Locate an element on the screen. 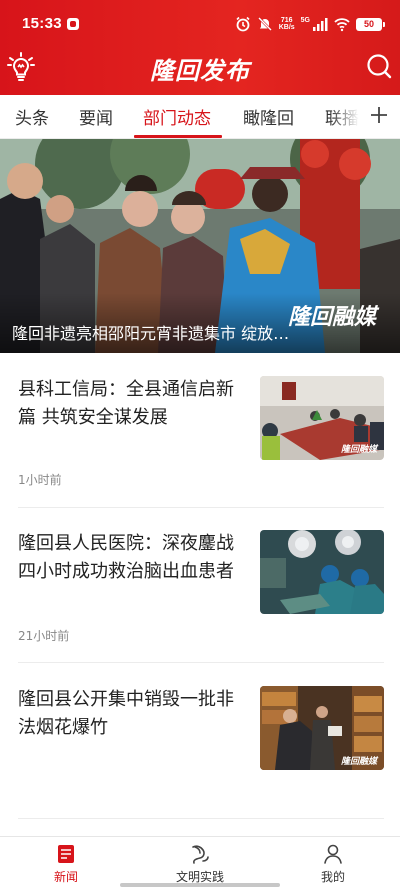  nav-news: 新闻 is located at coordinates (66, 864).